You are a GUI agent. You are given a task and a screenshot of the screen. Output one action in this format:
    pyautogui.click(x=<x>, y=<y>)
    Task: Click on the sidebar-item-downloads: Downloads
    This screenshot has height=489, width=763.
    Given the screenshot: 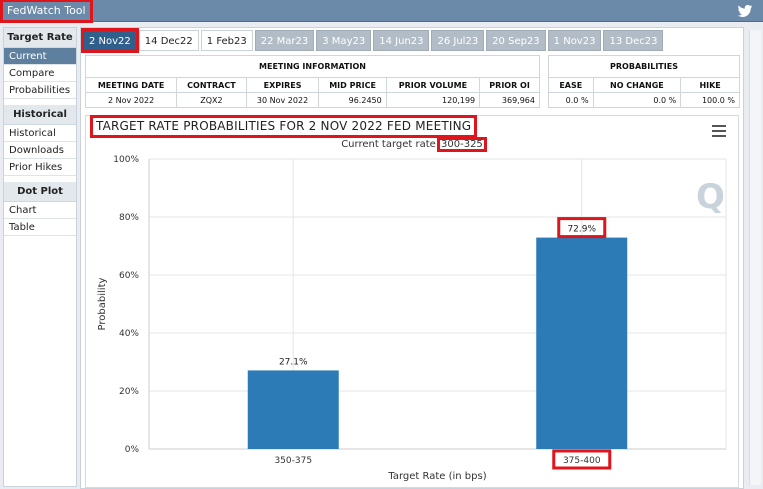 What is the action you would take?
    pyautogui.click(x=40, y=150)
    